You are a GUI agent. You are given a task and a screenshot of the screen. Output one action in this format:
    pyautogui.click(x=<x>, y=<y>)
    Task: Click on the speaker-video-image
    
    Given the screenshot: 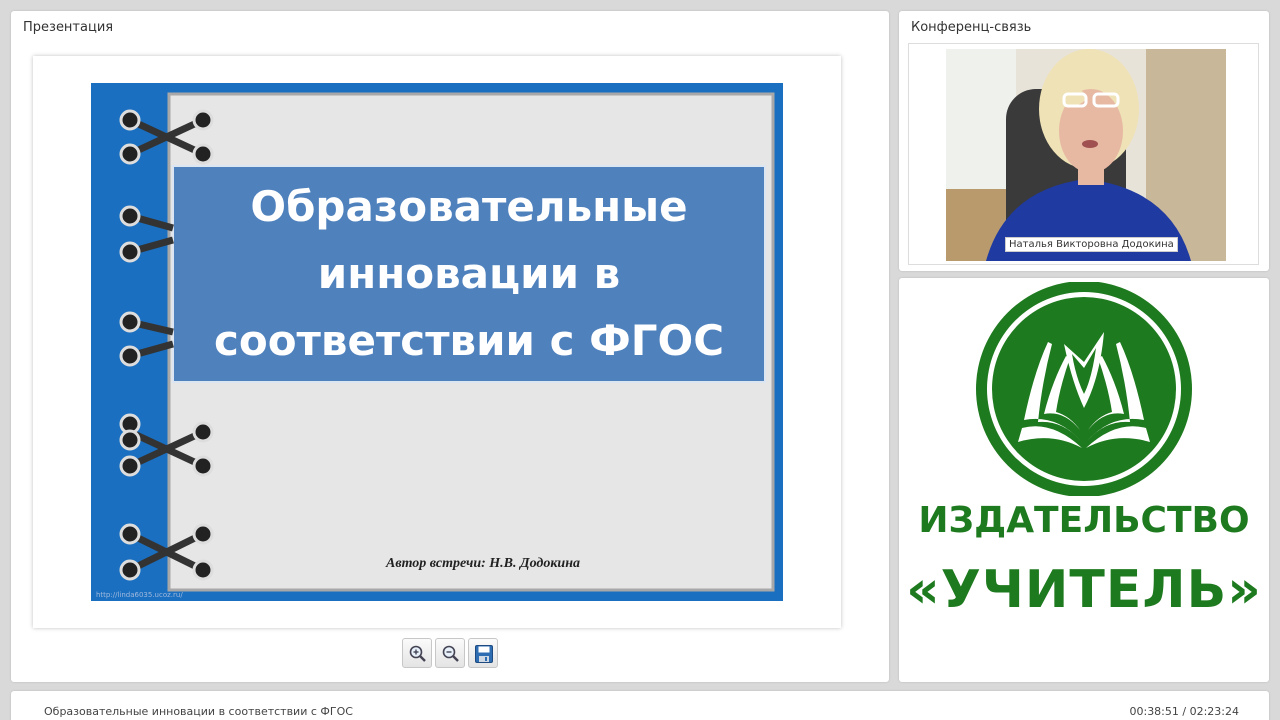 What is the action you would take?
    pyautogui.click(x=1086, y=155)
    